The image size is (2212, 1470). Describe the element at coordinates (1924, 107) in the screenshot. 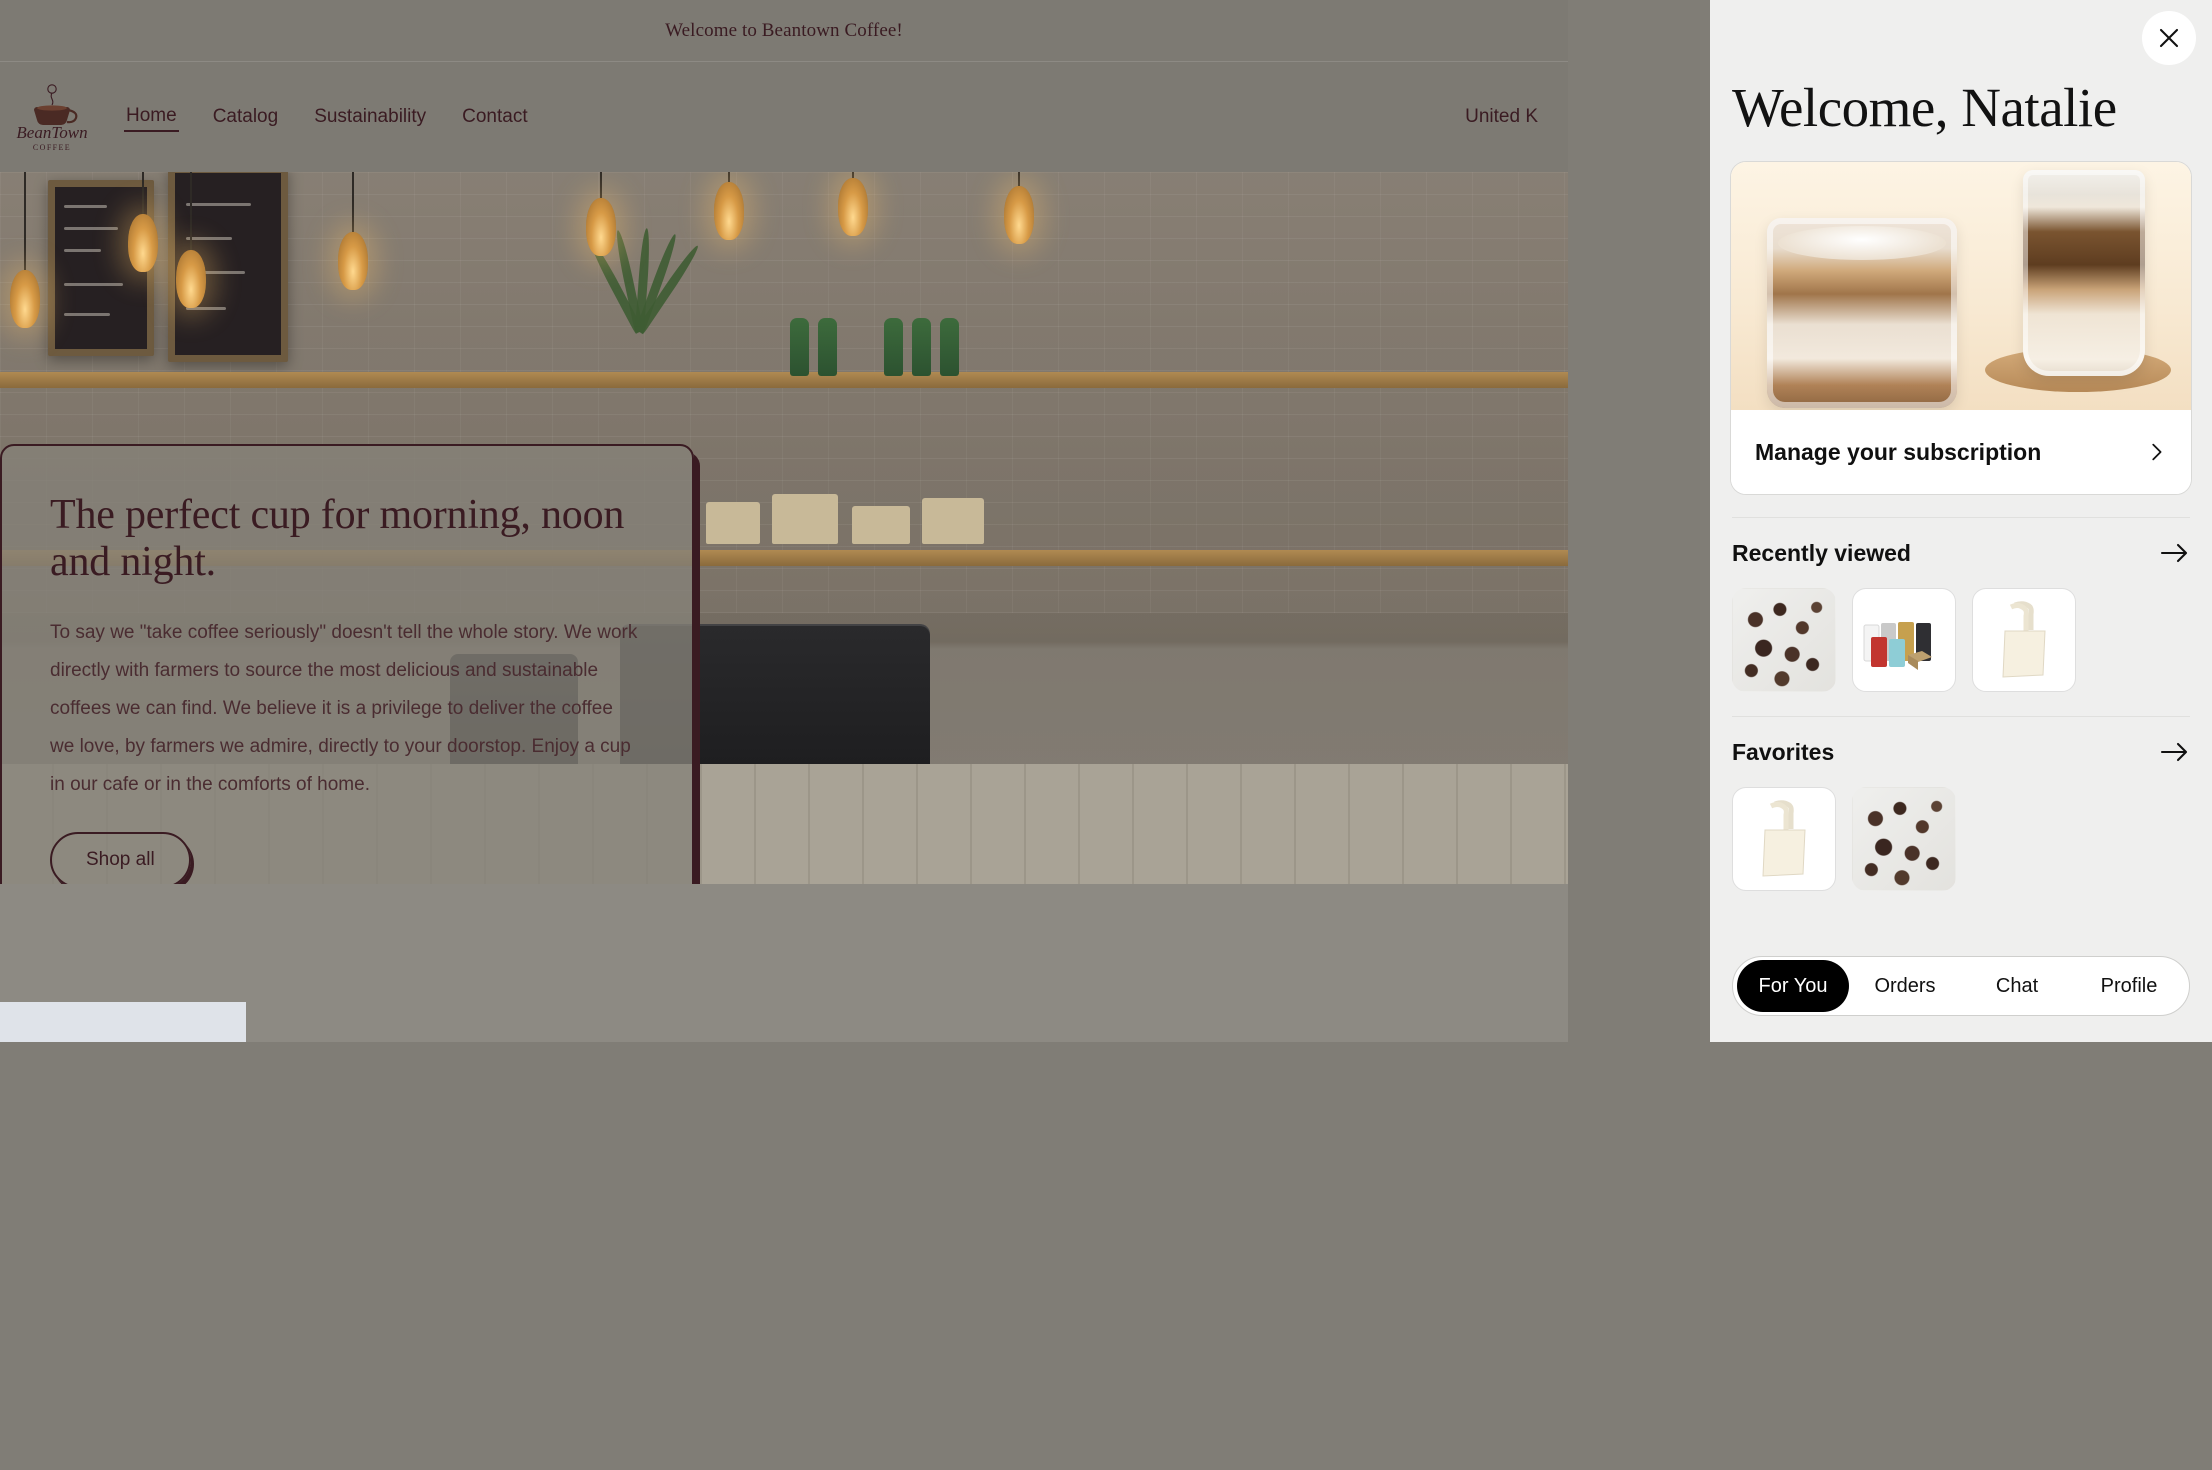

I see `panel-greeting: Welcome, Natalie` at that location.